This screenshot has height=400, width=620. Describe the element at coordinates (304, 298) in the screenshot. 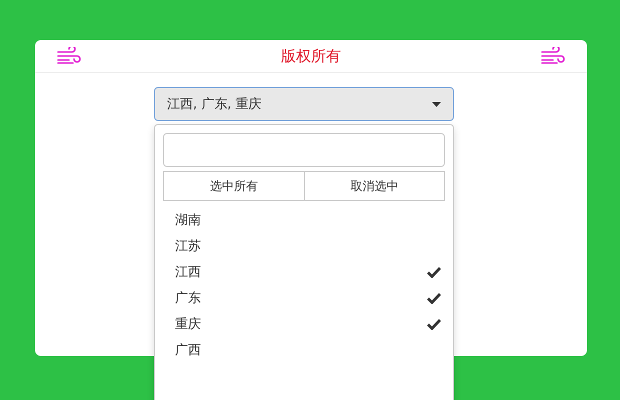

I see `option-item: 广东` at that location.